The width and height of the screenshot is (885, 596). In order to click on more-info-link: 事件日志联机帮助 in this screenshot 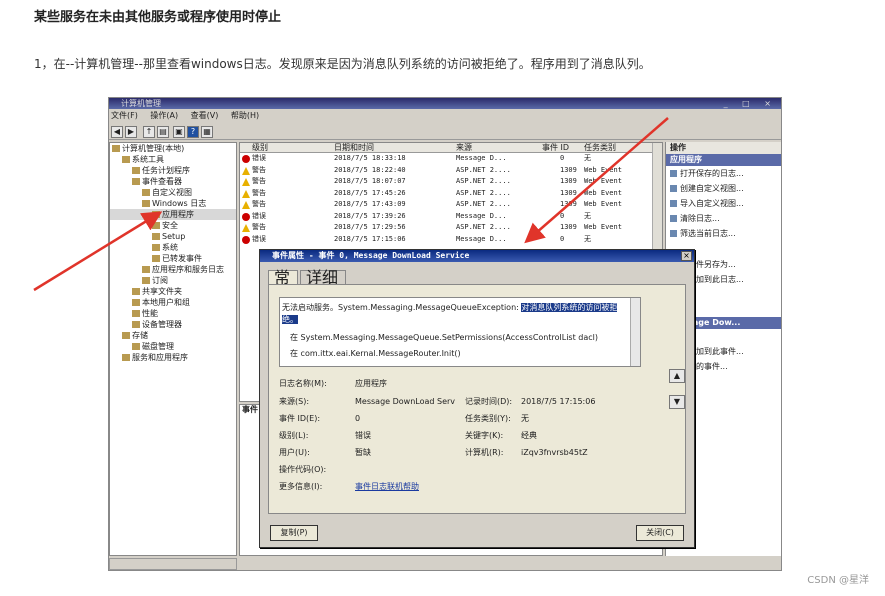, I will do `click(387, 487)`.